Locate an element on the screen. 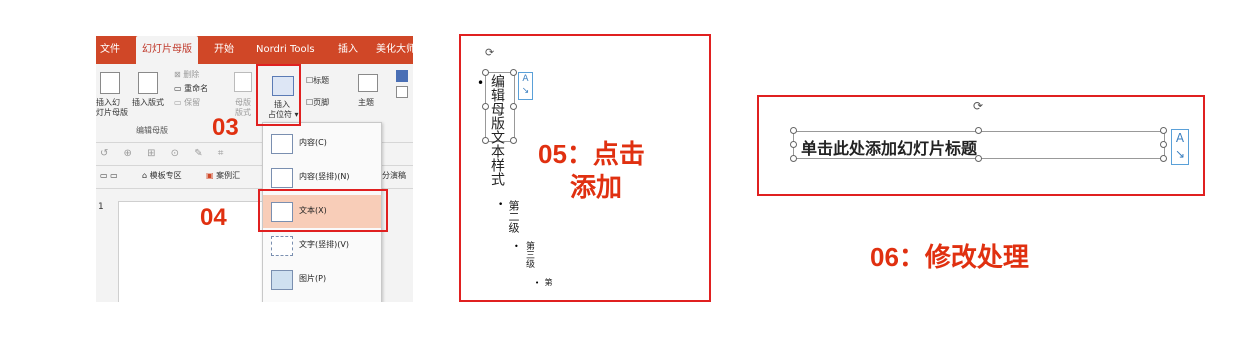 The image size is (1240, 352). picture-icon is located at coordinates (282, 280).